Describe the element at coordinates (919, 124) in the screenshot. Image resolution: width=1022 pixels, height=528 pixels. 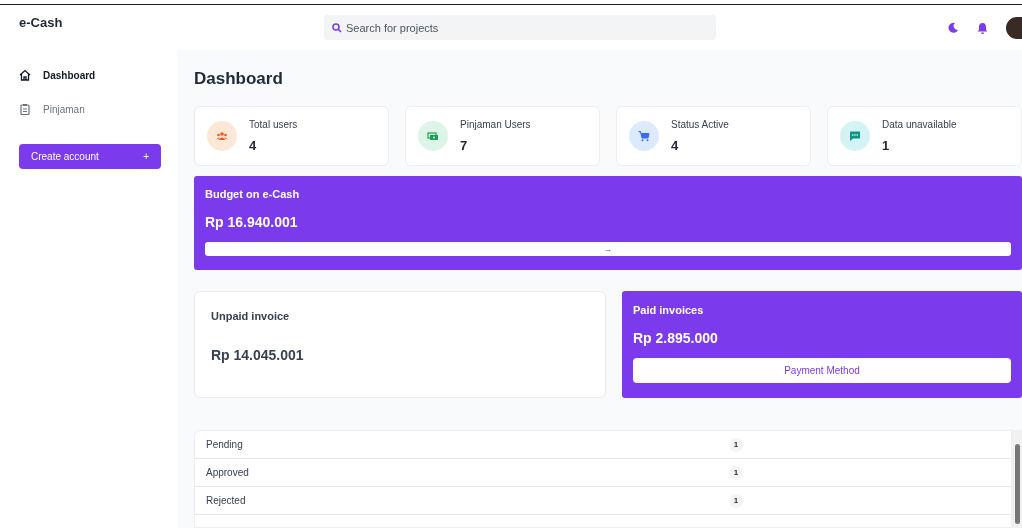
I see `stat-label: Data unavailable` at that location.